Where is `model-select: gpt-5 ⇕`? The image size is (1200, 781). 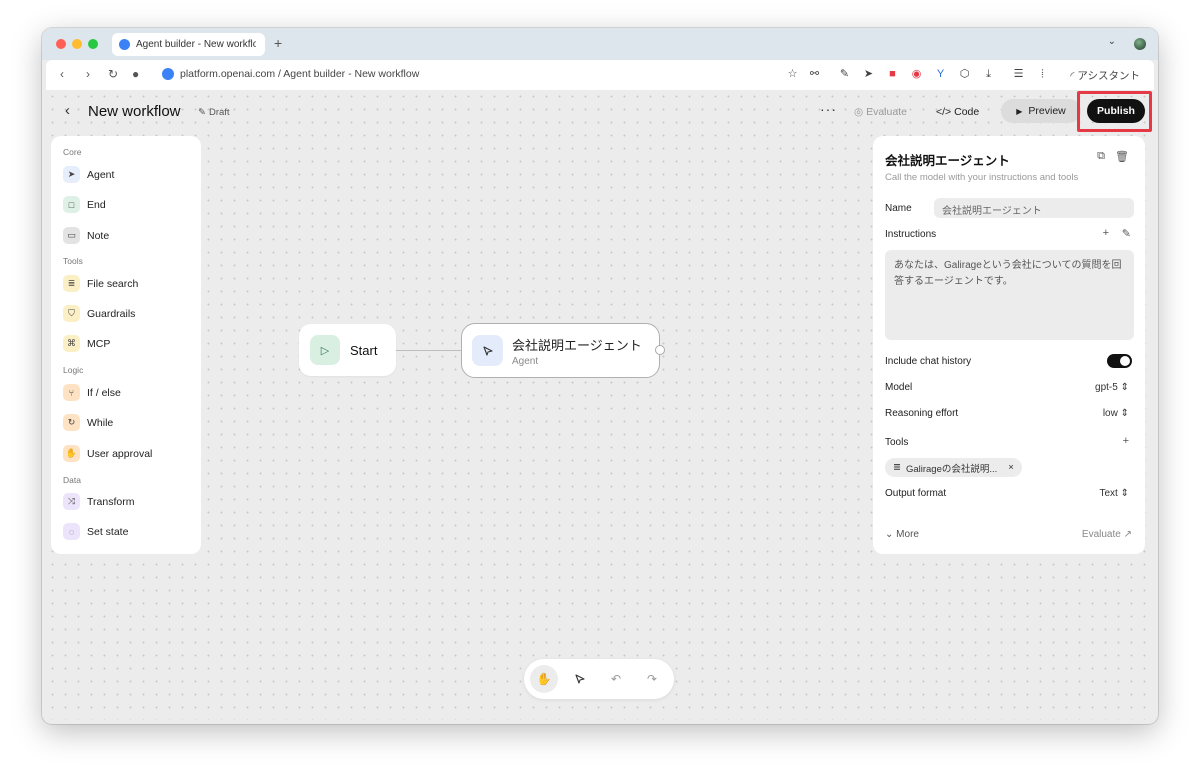
model-select: gpt-5 ⇕ is located at coordinates (1112, 387).